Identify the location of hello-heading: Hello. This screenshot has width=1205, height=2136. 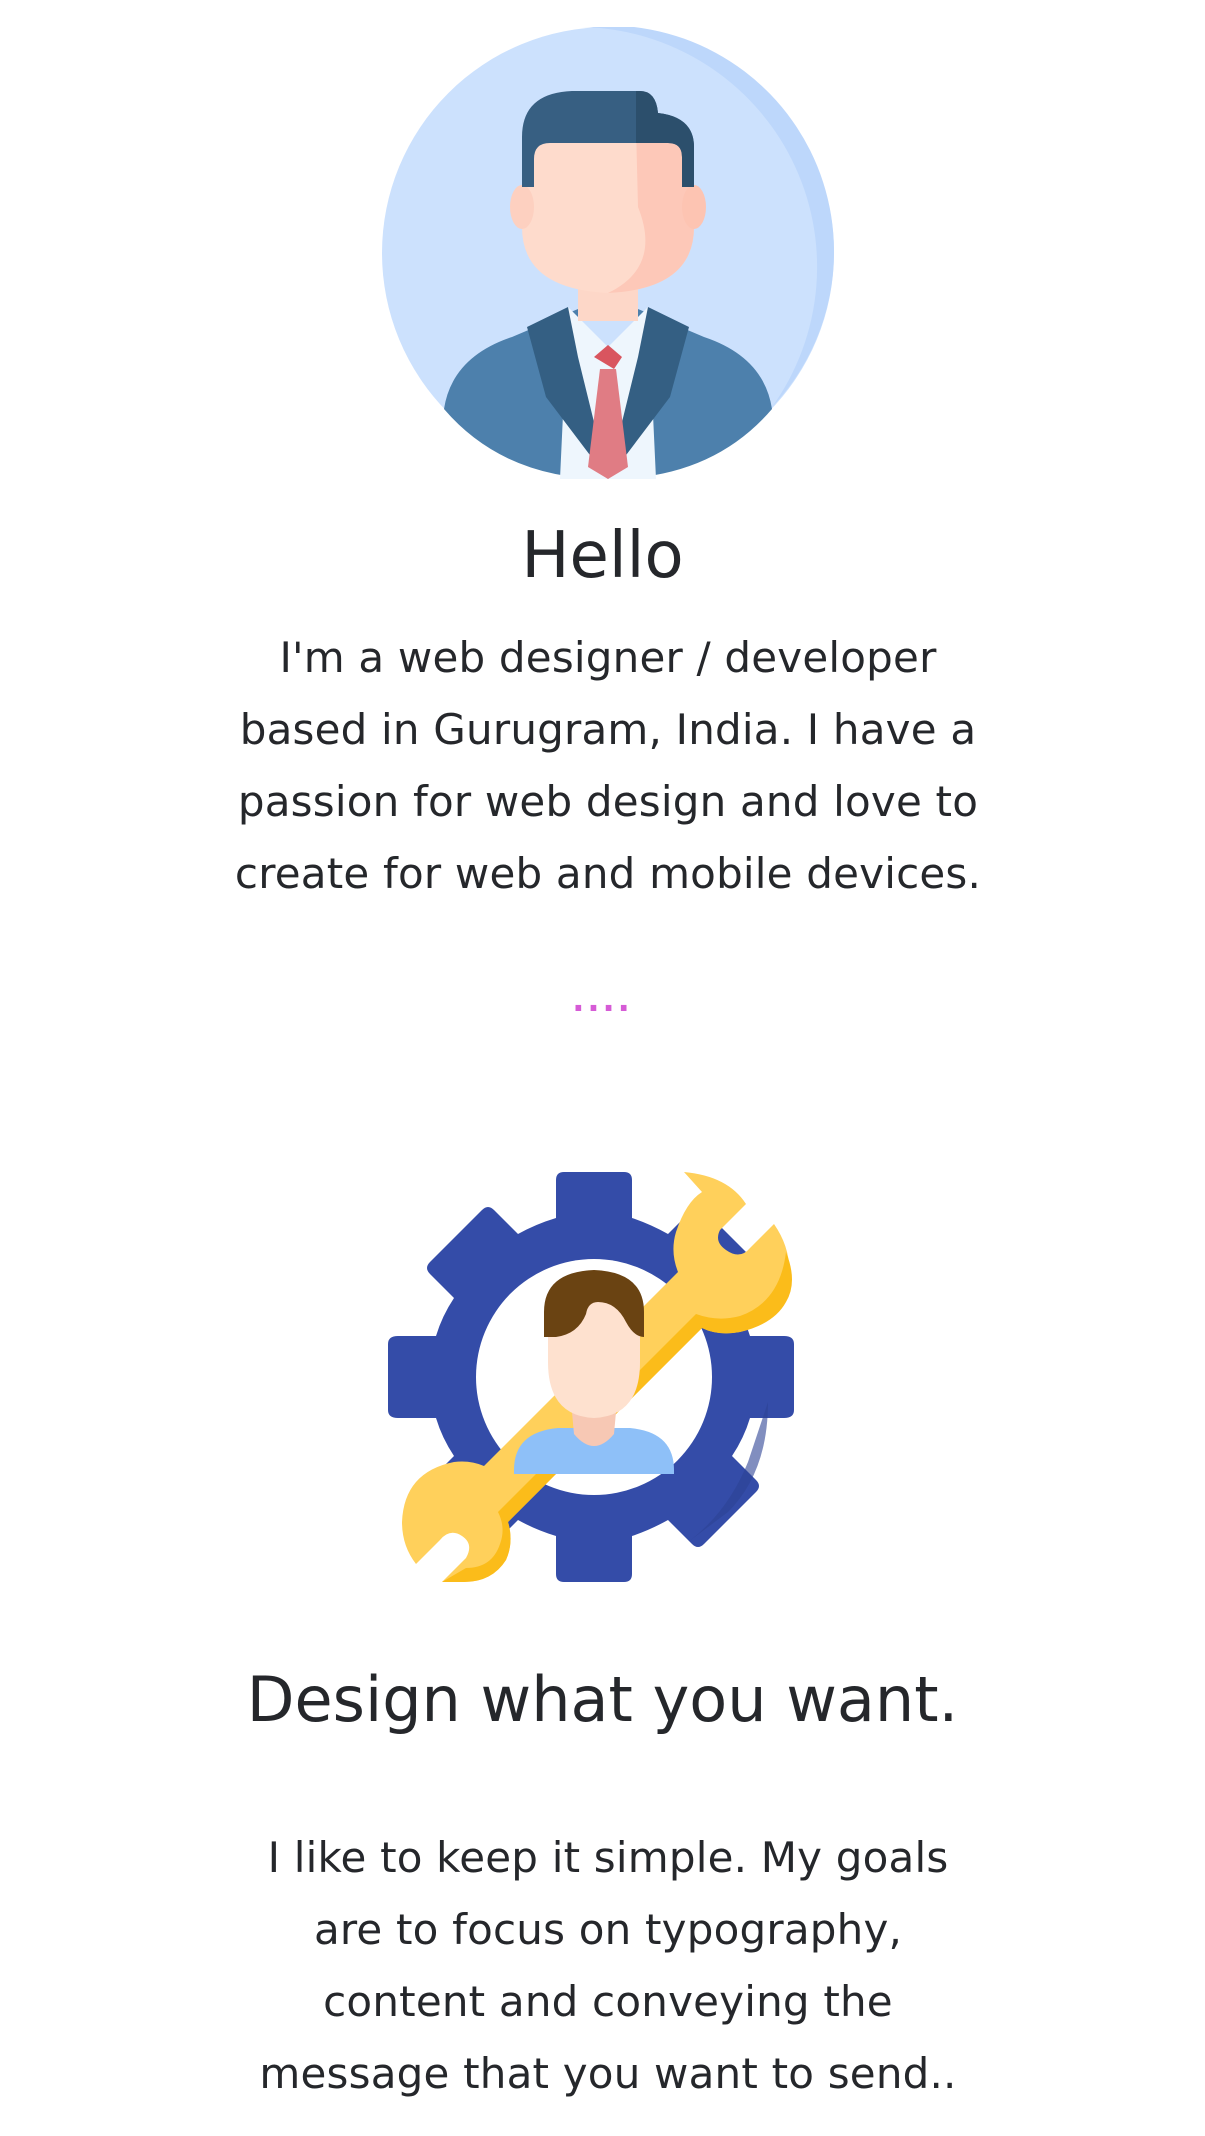
(602, 556).